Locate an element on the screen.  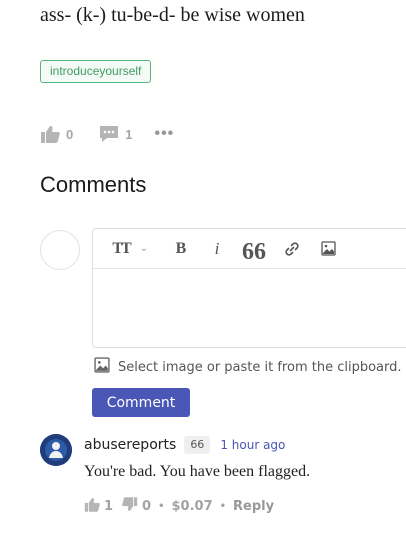
reputation-badge: 66 is located at coordinates (197, 445).